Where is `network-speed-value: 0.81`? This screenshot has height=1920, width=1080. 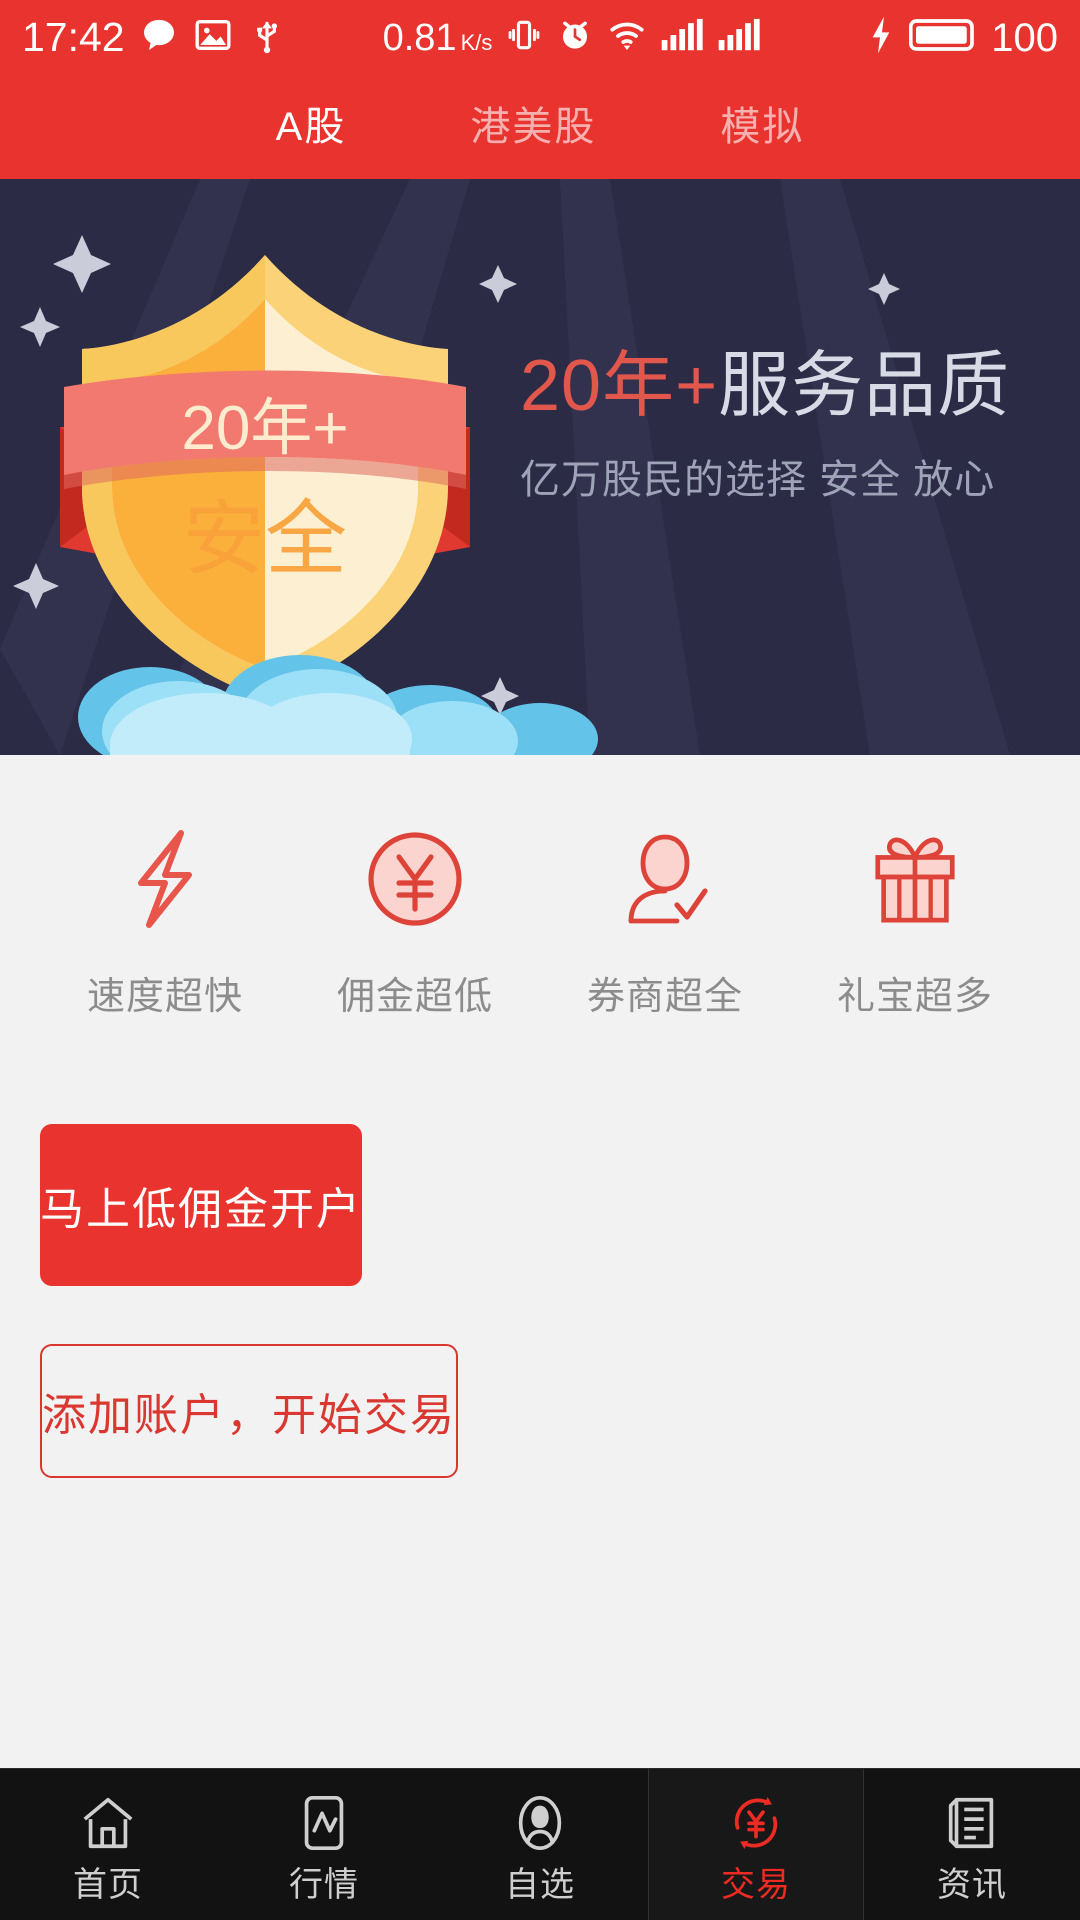 network-speed-value: 0.81 is located at coordinates (419, 37).